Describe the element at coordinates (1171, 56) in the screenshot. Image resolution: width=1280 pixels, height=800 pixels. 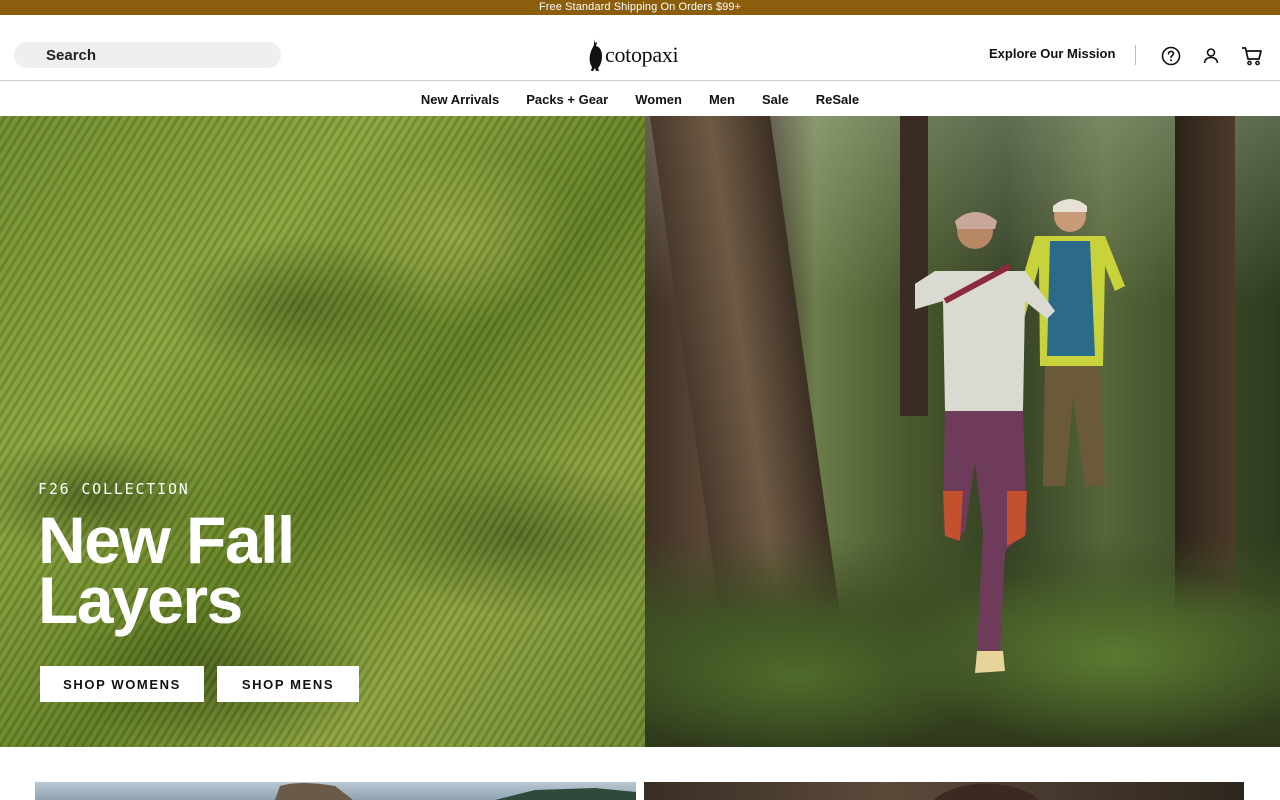
I see `help-icon` at that location.